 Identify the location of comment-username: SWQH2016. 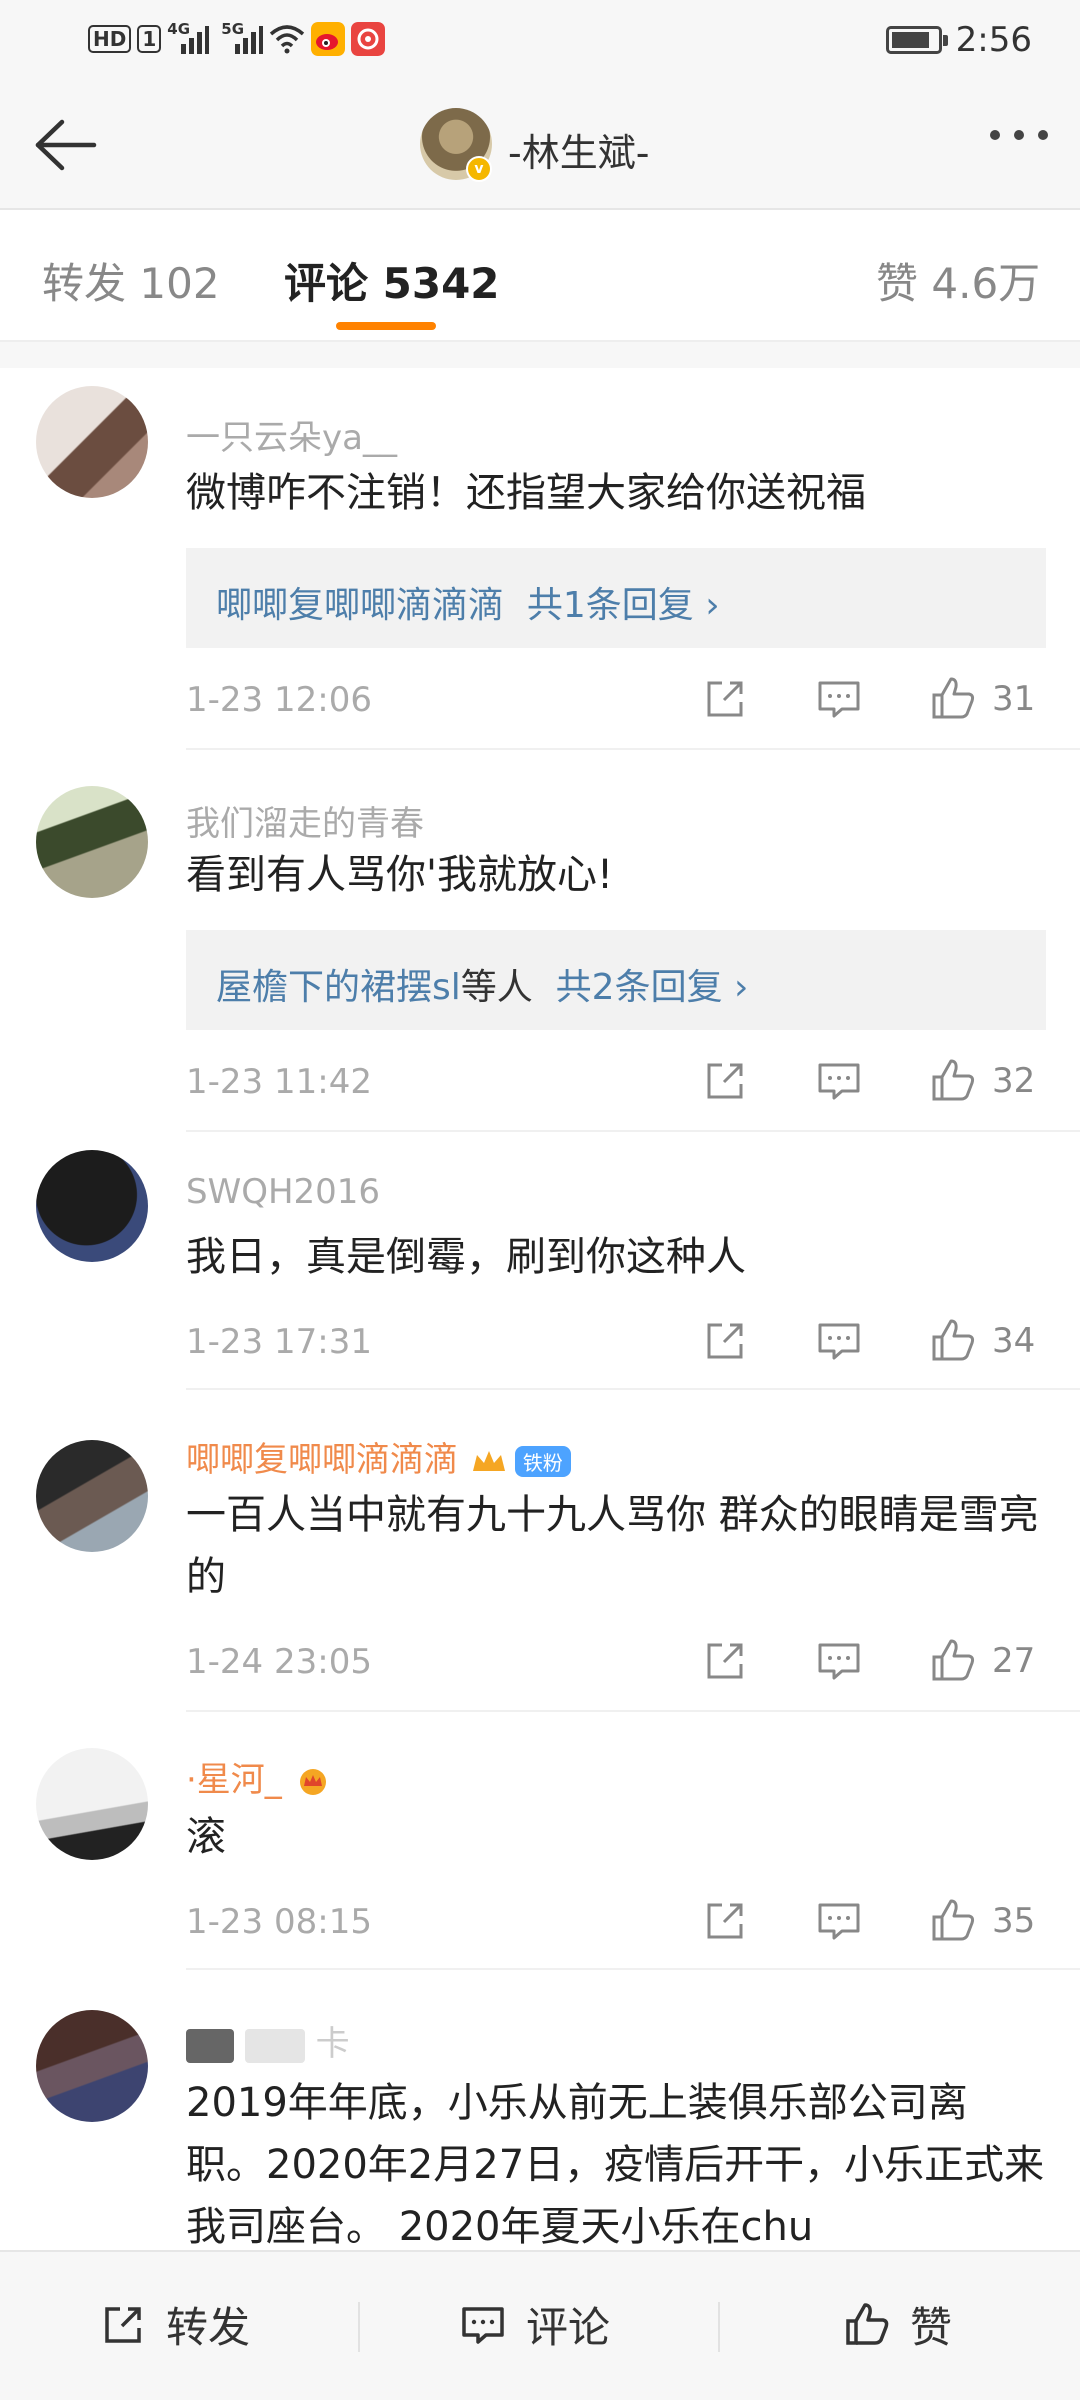
(283, 1192).